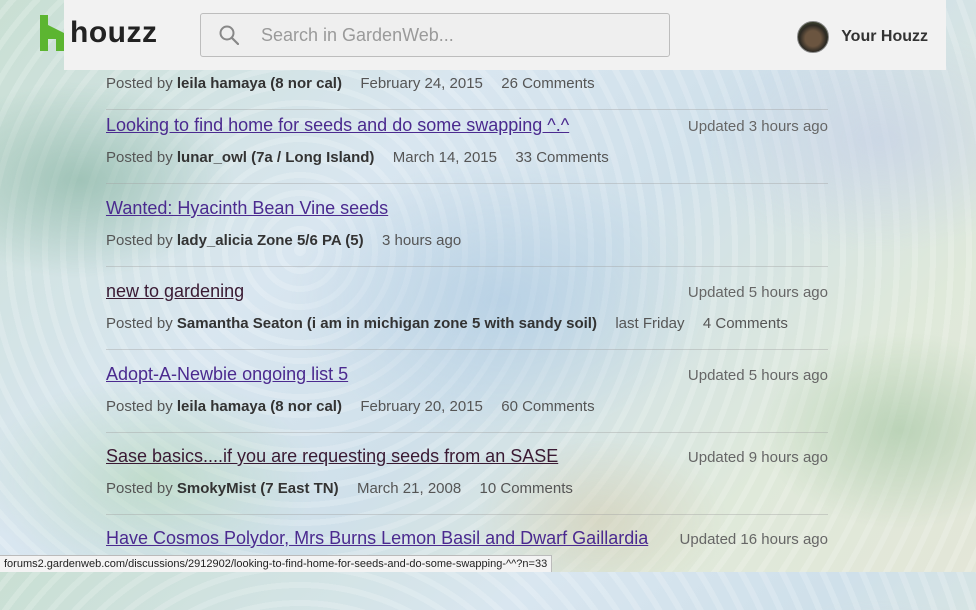 The height and width of the screenshot is (610, 976). Describe the element at coordinates (175, 291) in the screenshot. I see `thread-title-link: new to gardening` at that location.